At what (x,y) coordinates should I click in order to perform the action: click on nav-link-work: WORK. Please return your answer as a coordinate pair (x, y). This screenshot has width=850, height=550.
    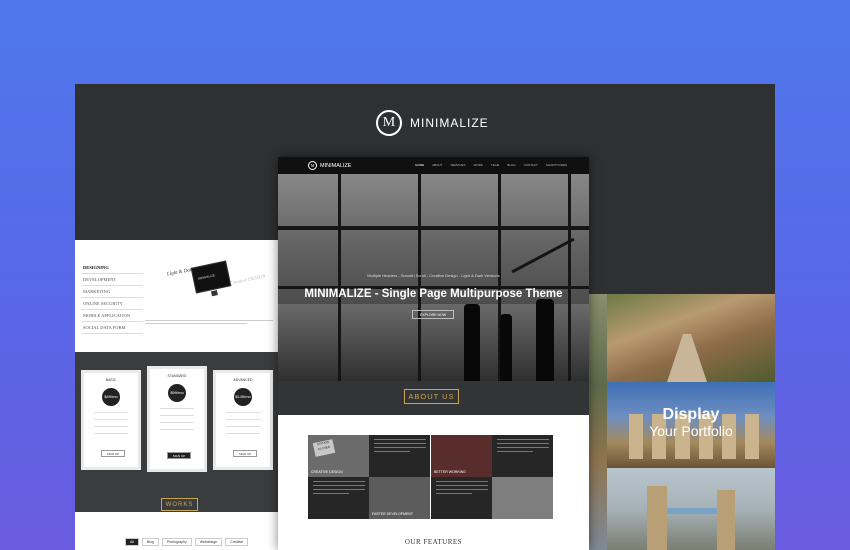
    Looking at the image, I should click on (478, 165).